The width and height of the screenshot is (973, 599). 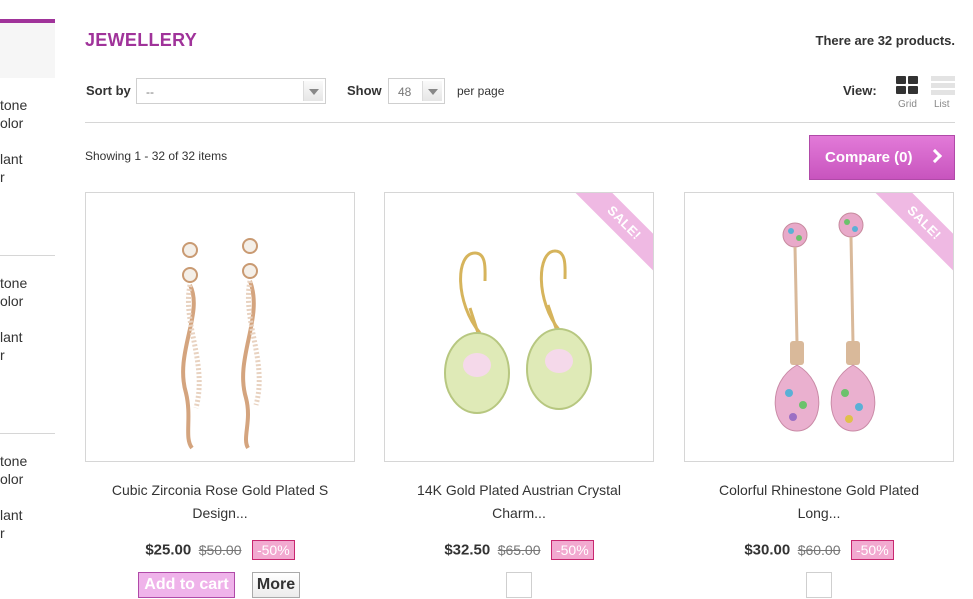 What do you see at coordinates (942, 104) in the screenshot?
I see `list-view-caption: List` at bounding box center [942, 104].